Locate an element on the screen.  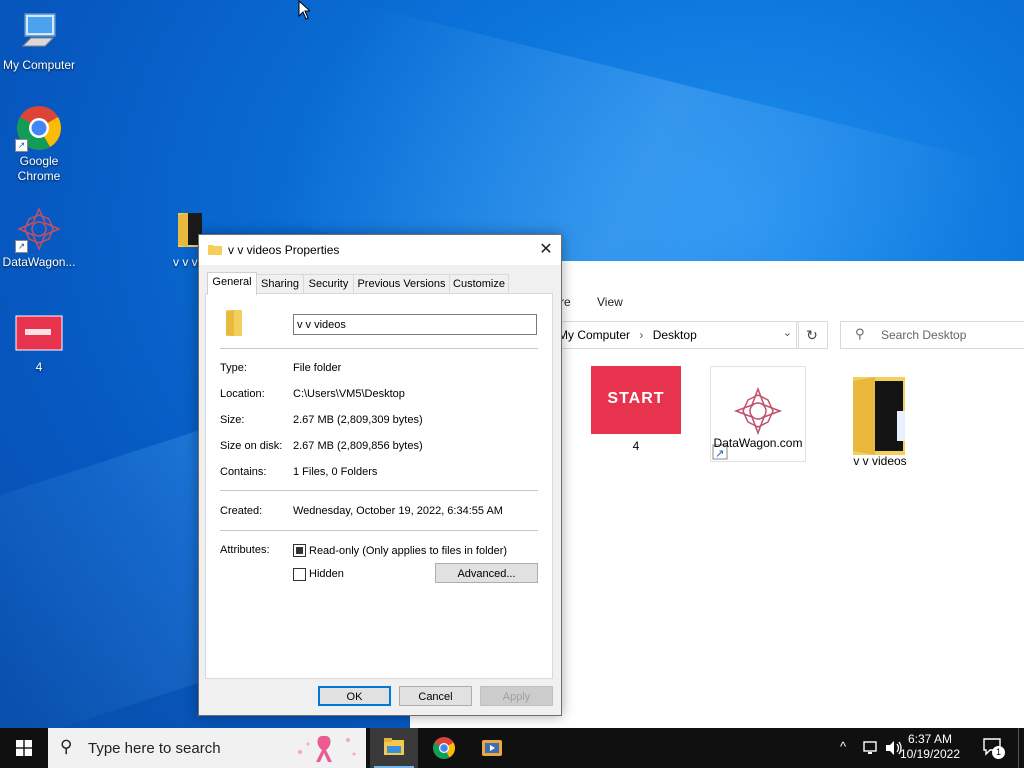
start-button is located at coordinates (24, 748).